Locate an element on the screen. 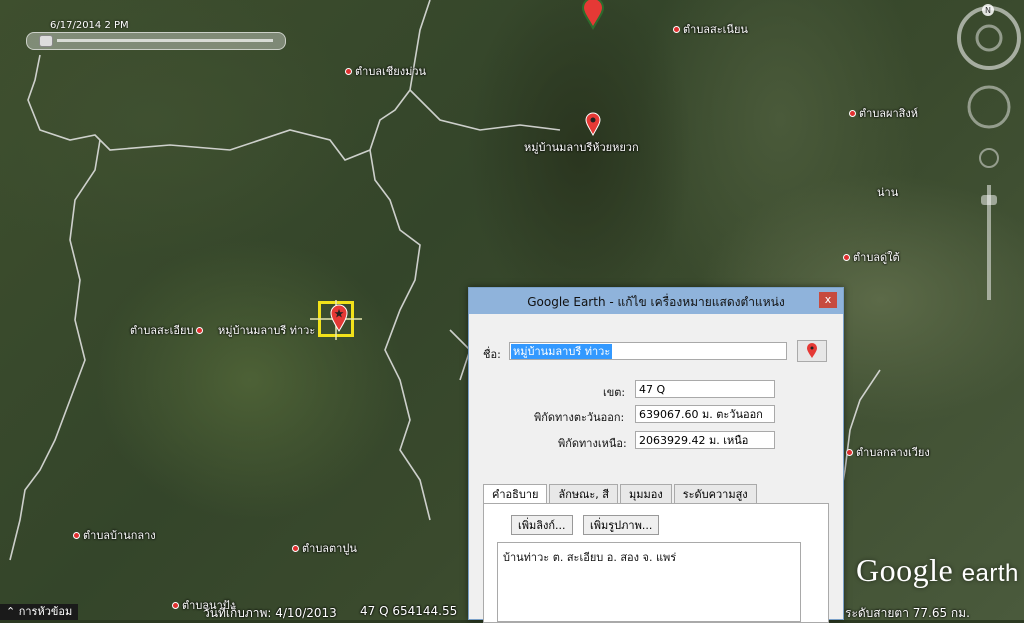 The height and width of the screenshot is (623, 1024). place-label: ตำบลบ้านกลาง is located at coordinates (114, 535).